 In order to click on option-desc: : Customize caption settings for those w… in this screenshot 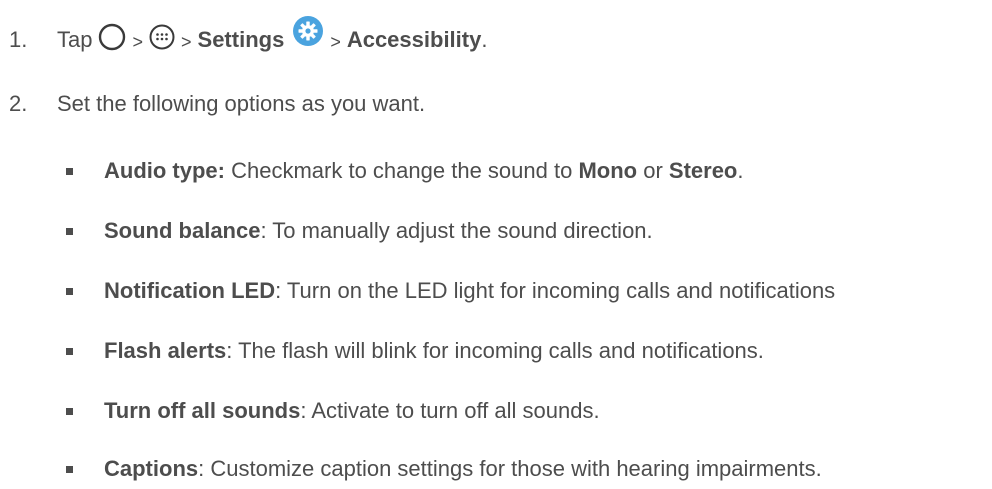, I will do `click(510, 468)`.